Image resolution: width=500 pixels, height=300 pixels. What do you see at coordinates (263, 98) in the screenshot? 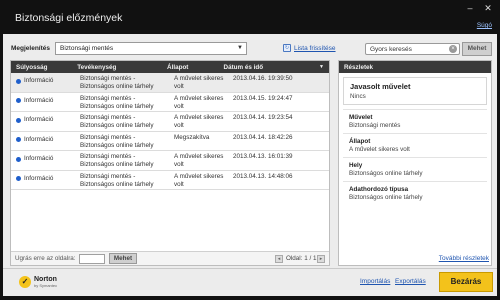
I see `datetime-cell: 2013.04.15. 19:24:47` at bounding box center [263, 98].